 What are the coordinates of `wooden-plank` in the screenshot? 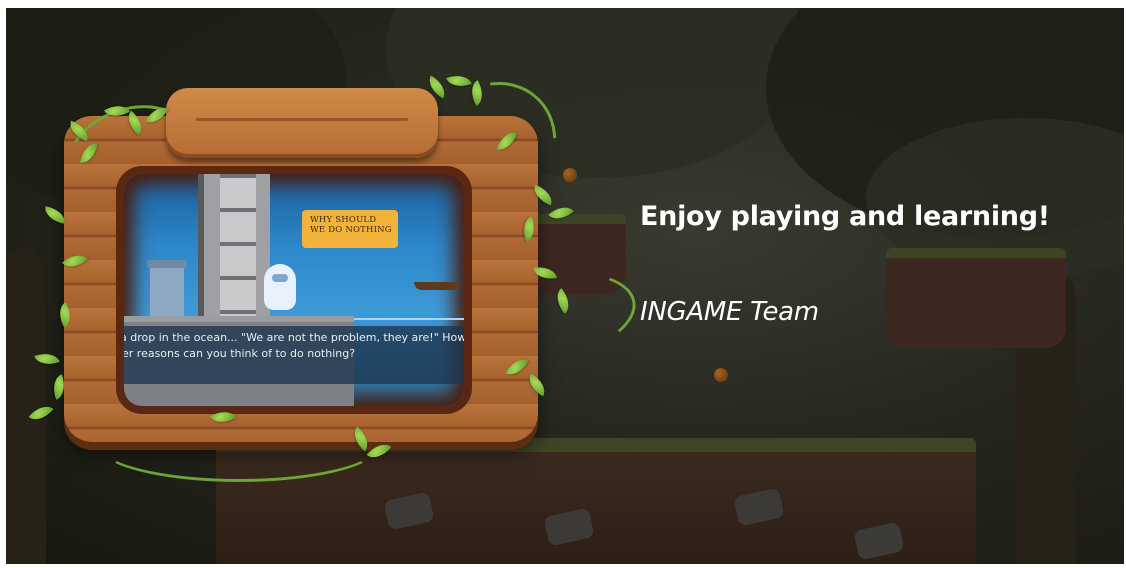 It's located at (302, 123).